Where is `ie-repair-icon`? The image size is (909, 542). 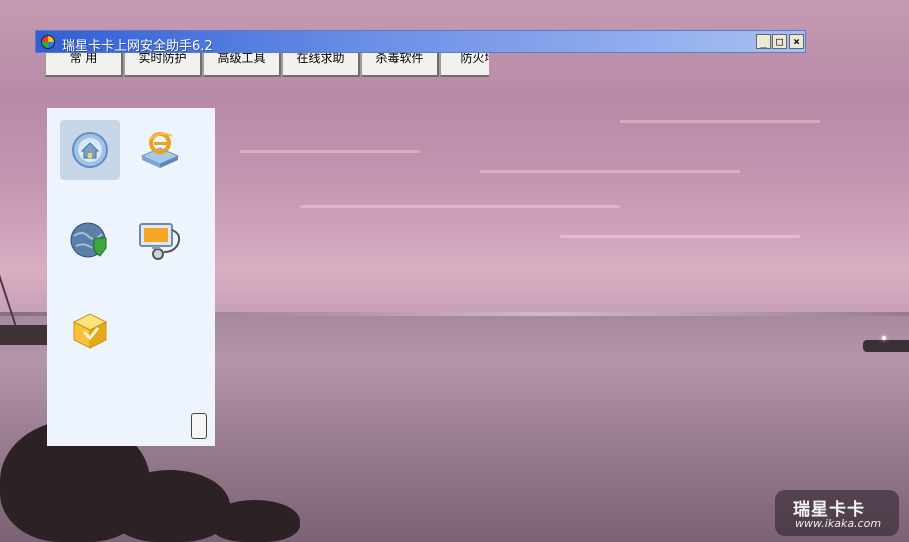
ie-repair-icon is located at coordinates (160, 150).